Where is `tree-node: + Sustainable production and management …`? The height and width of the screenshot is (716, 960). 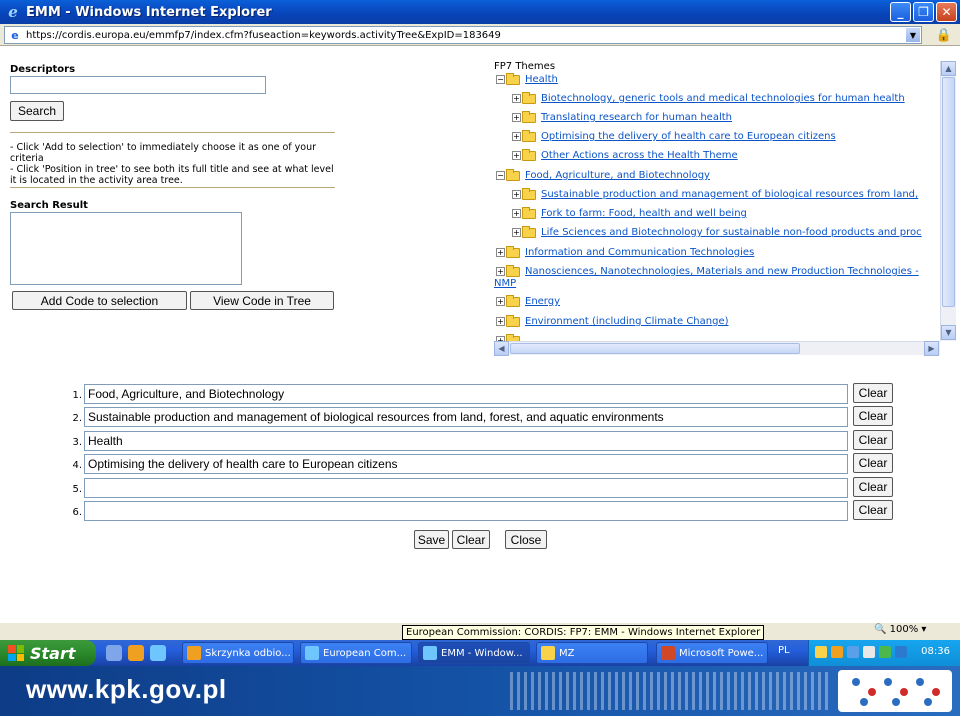 tree-node: + Sustainable production and management … is located at coordinates (715, 193).